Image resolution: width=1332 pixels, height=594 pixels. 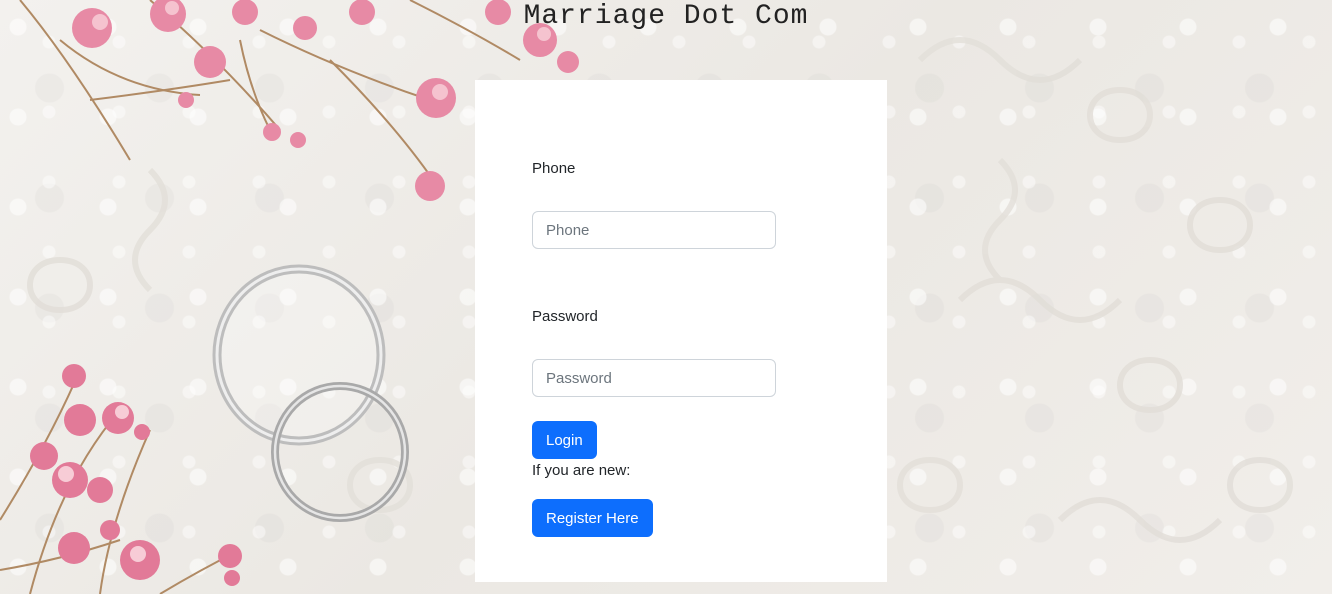 What do you see at coordinates (592, 518) in the screenshot?
I see `register-button: Register Here` at bounding box center [592, 518].